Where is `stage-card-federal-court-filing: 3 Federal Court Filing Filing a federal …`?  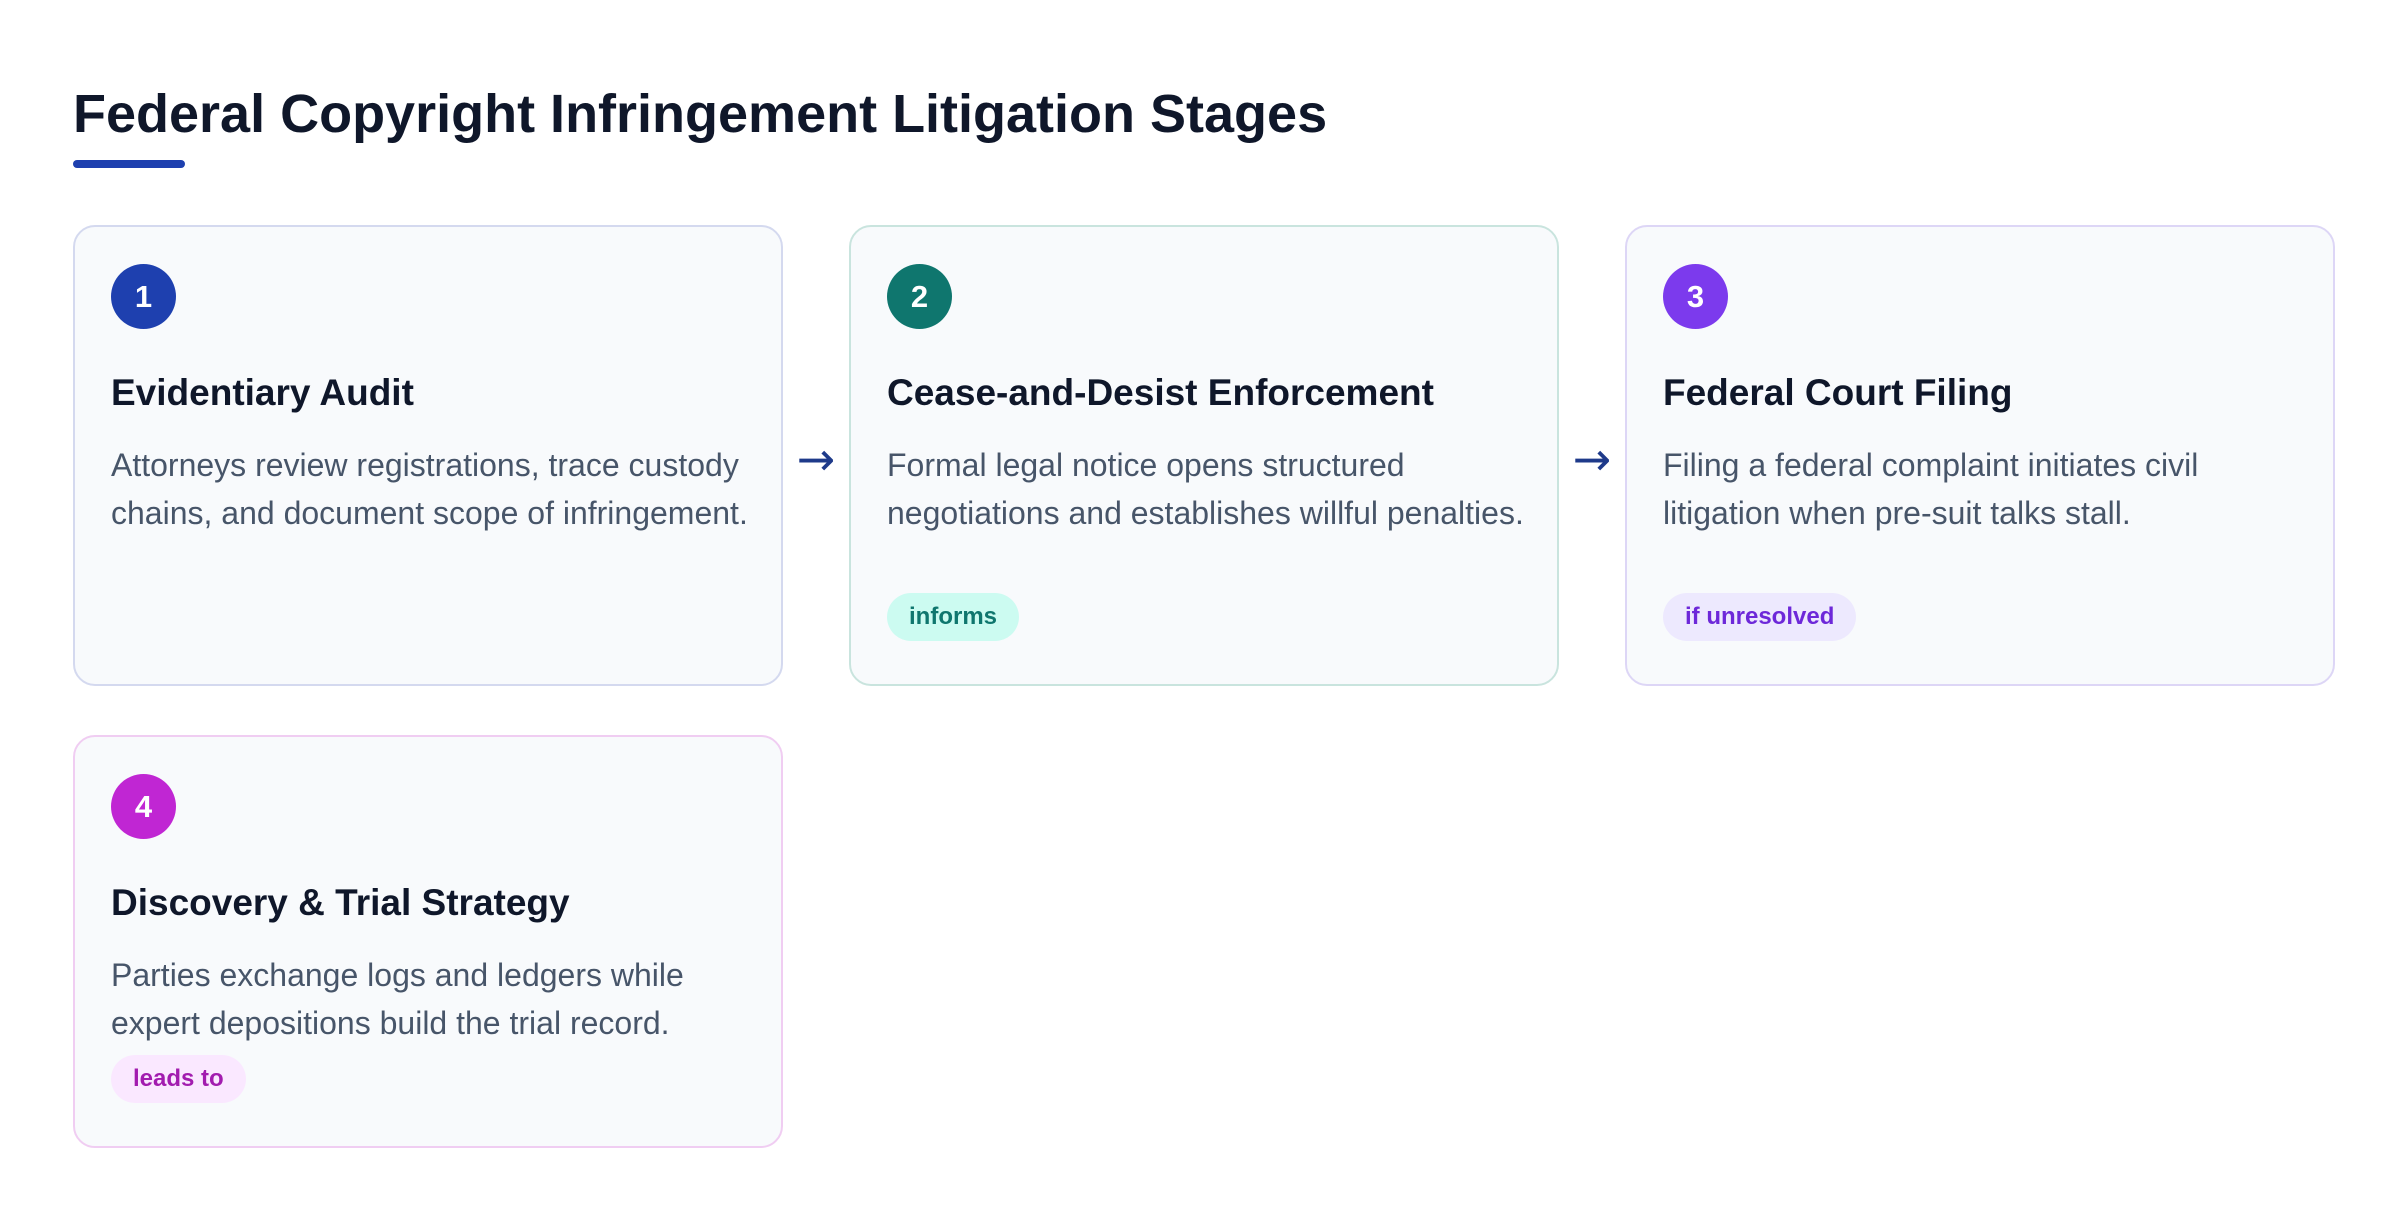
stage-card-federal-court-filing: 3 Federal Court Filing Filing a federal … is located at coordinates (1980, 455).